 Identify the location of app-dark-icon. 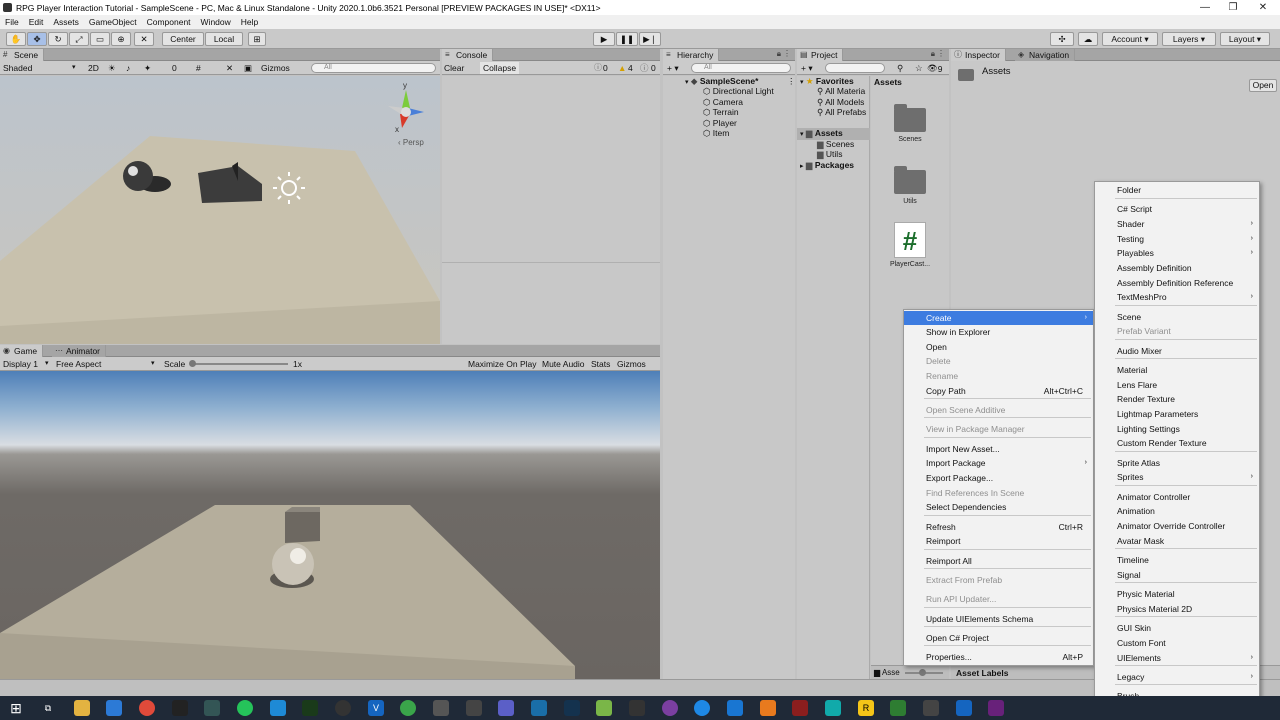
(637, 708).